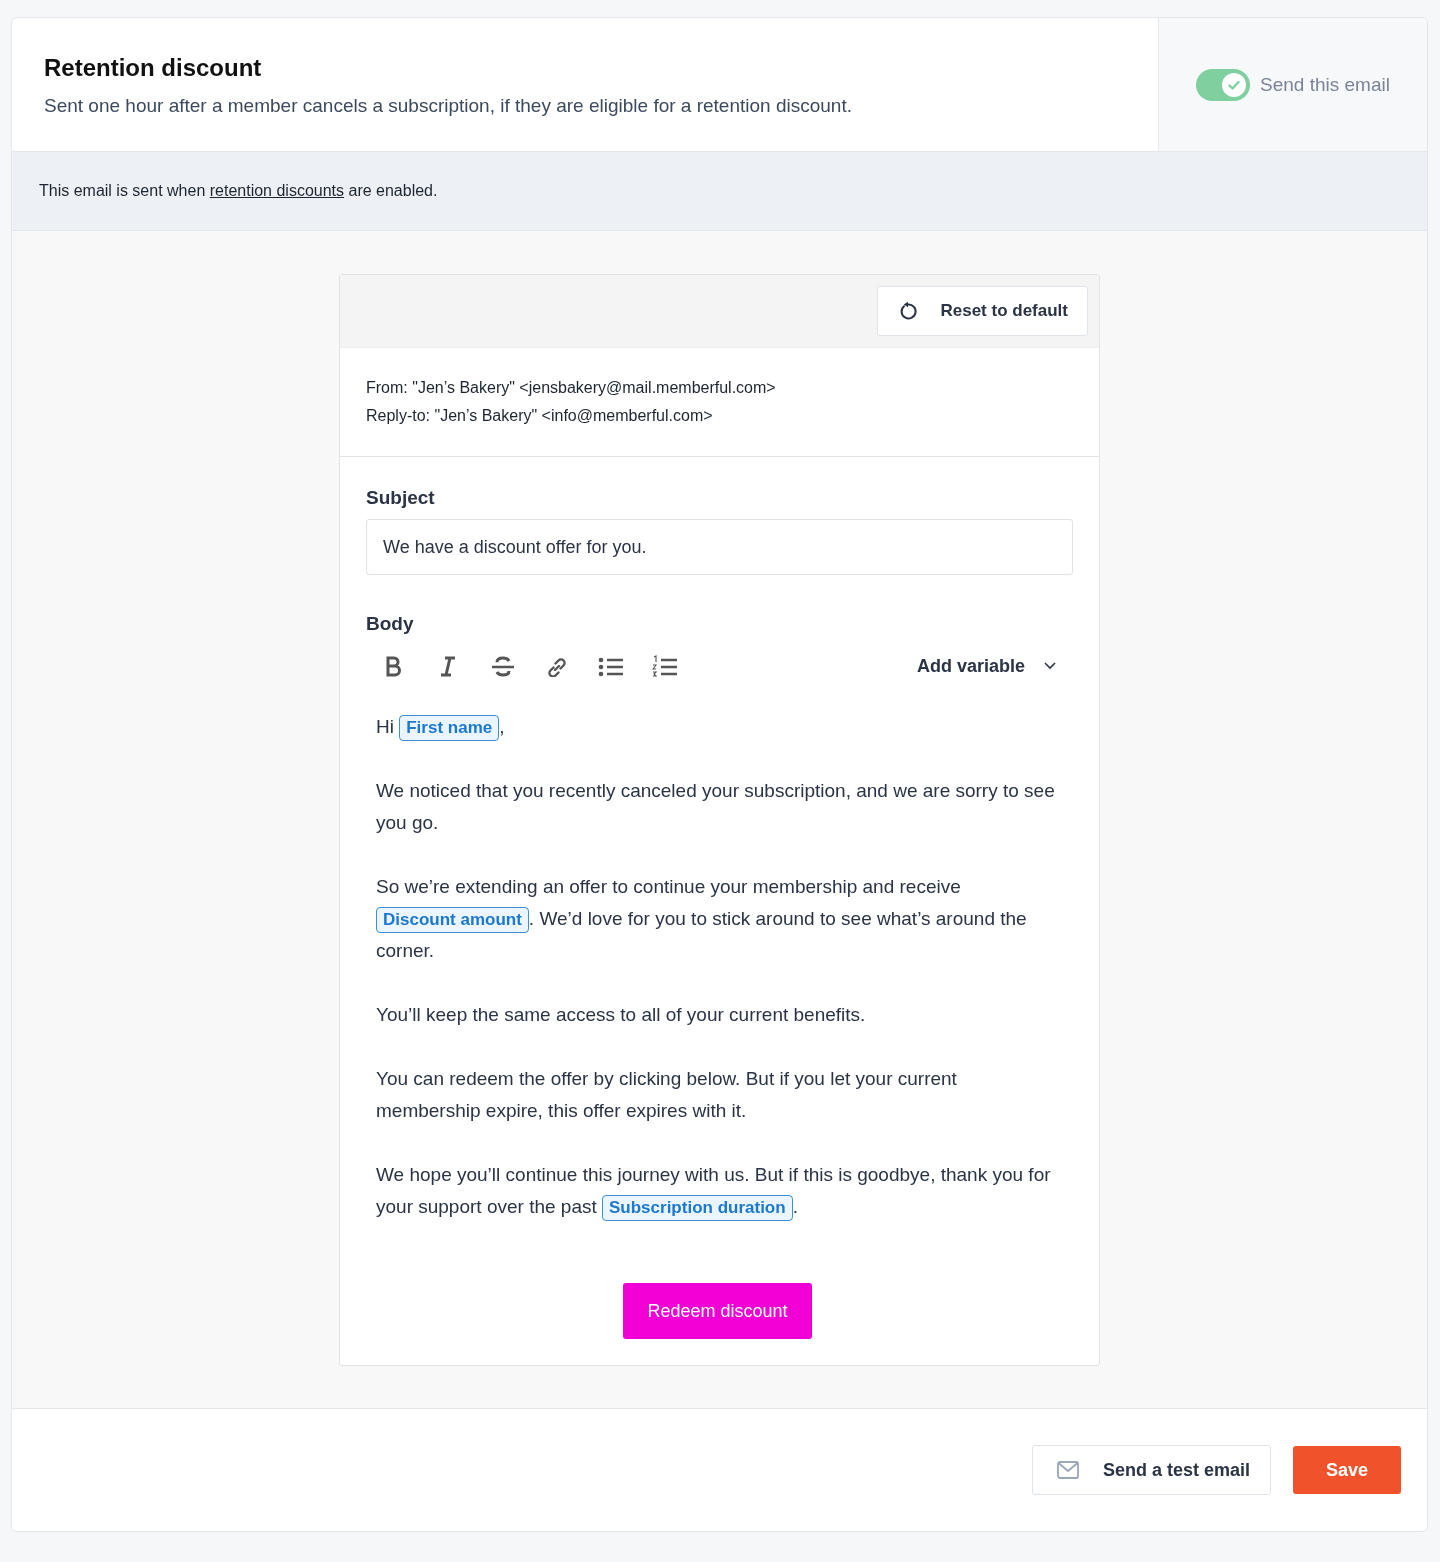  What do you see at coordinates (697, 1208) in the screenshot?
I see `variable-tag: Subscription duration` at bounding box center [697, 1208].